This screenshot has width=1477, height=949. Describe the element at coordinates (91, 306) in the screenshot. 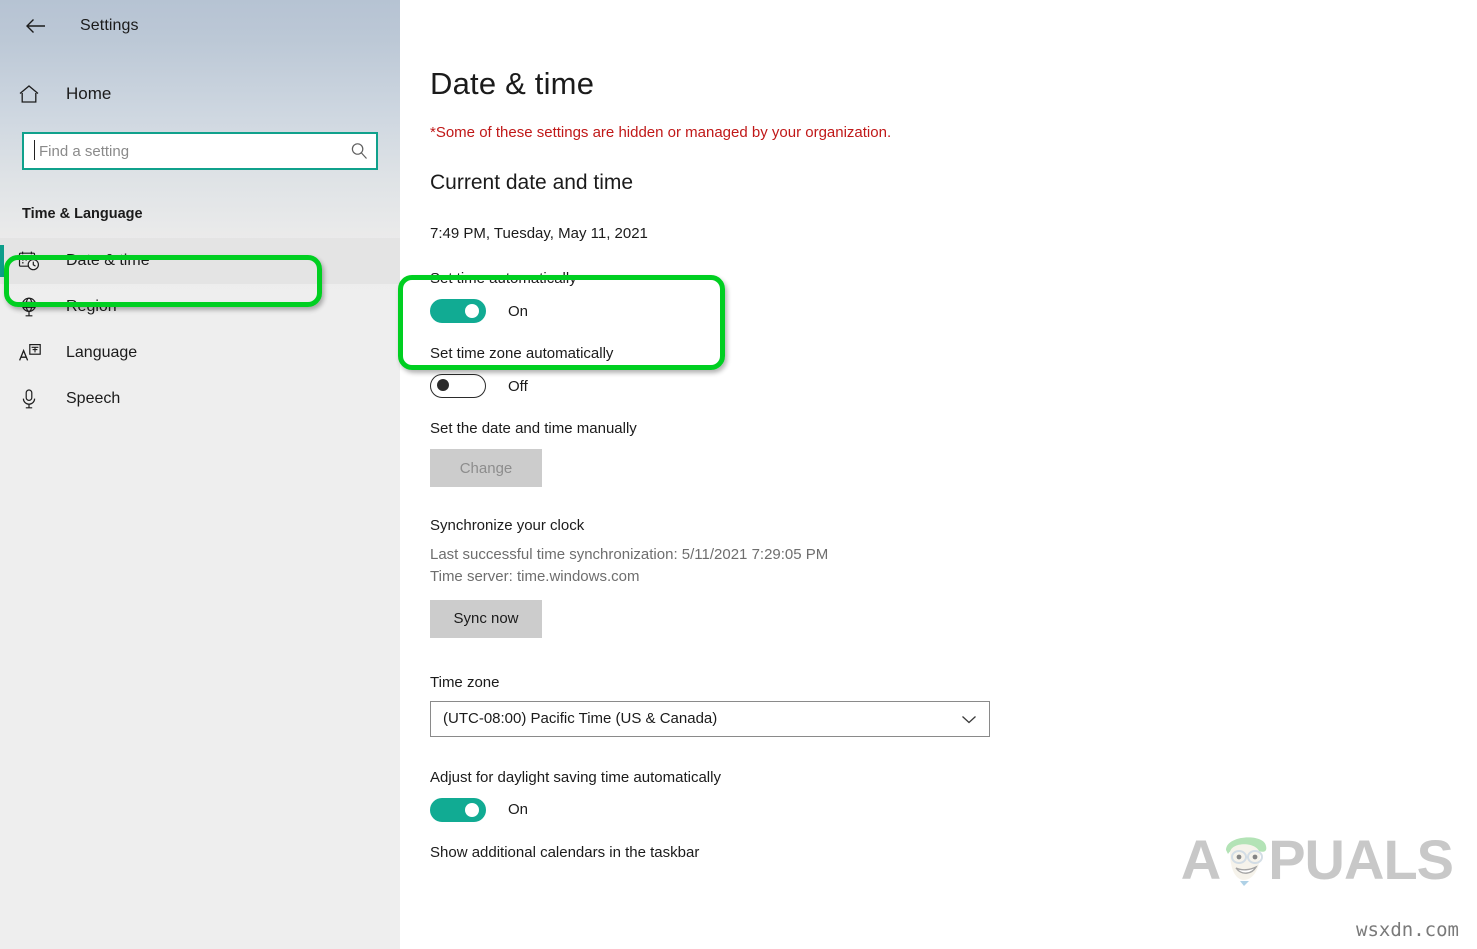

I see `sidebar-item-label-region: Region` at that location.